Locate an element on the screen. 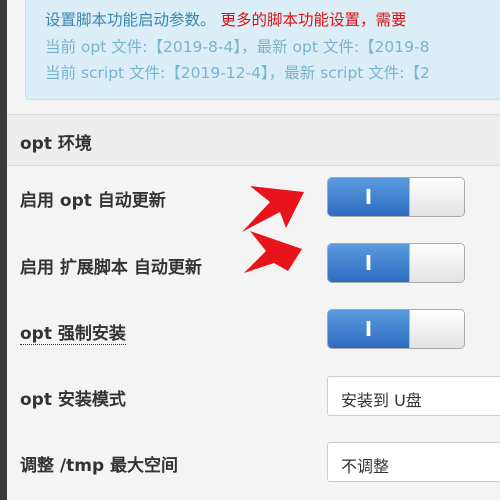 The image size is (500, 500). opt-force-install-label: opt 强制安装 is located at coordinates (73, 332).